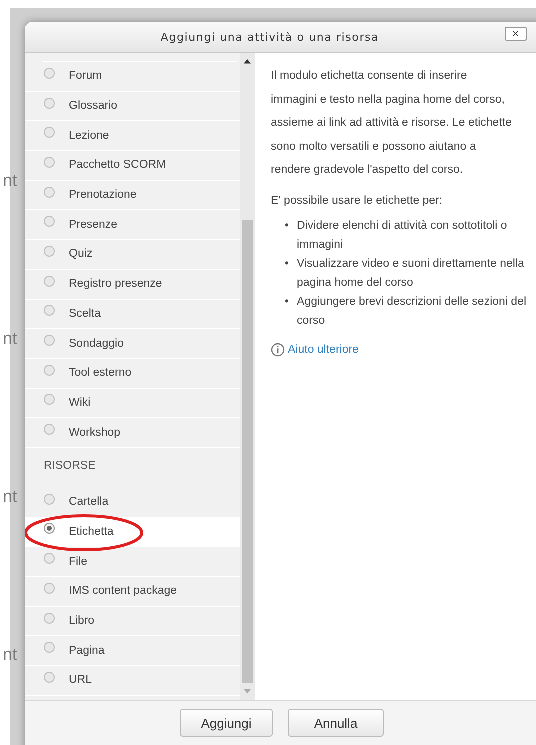  I want to click on option-item: Pacchetto SCORM, so click(132, 166).